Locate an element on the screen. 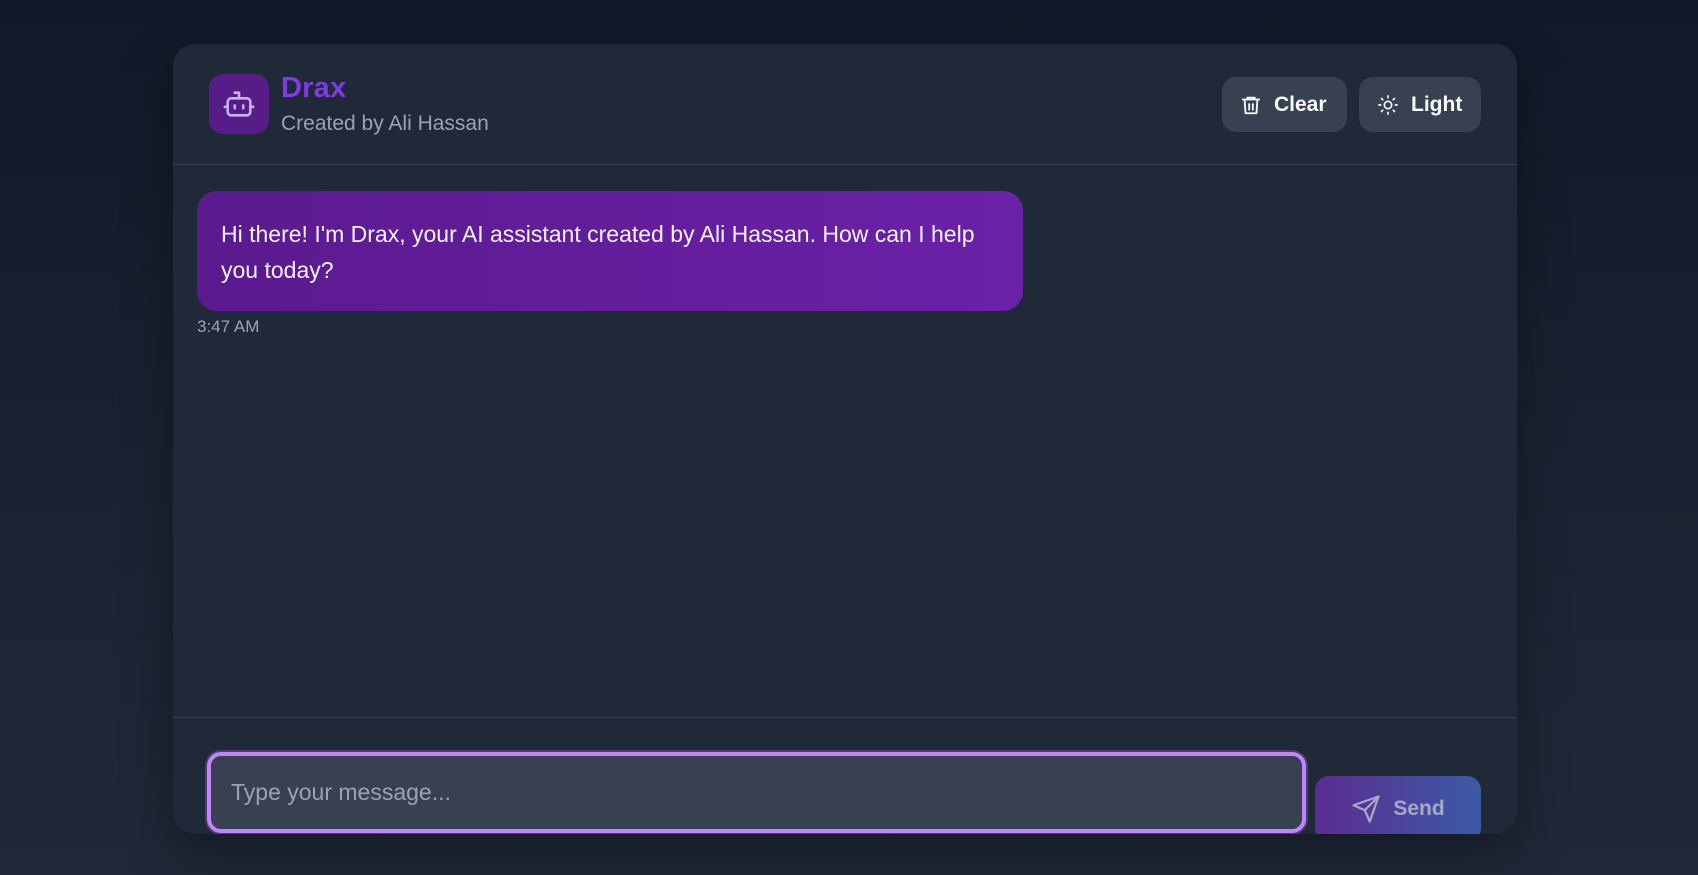 Image resolution: width=1698 pixels, height=875 pixels. app-subtitle: Created by Ali Hassan is located at coordinates (385, 123).